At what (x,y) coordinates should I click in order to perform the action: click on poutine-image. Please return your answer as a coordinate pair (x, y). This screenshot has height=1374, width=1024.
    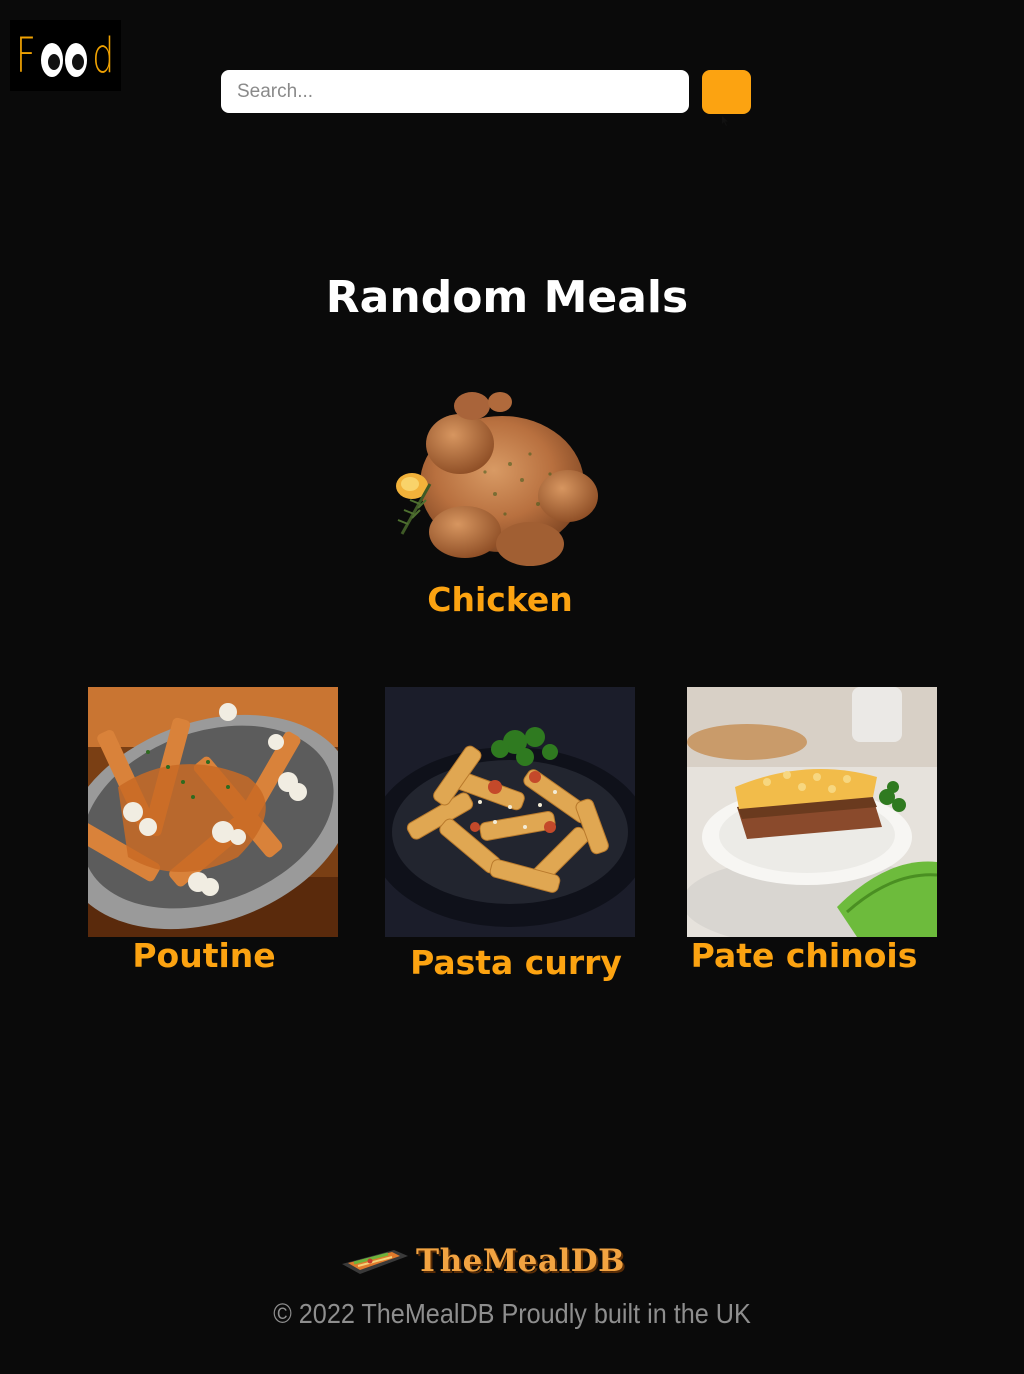
    Looking at the image, I should click on (213, 812).